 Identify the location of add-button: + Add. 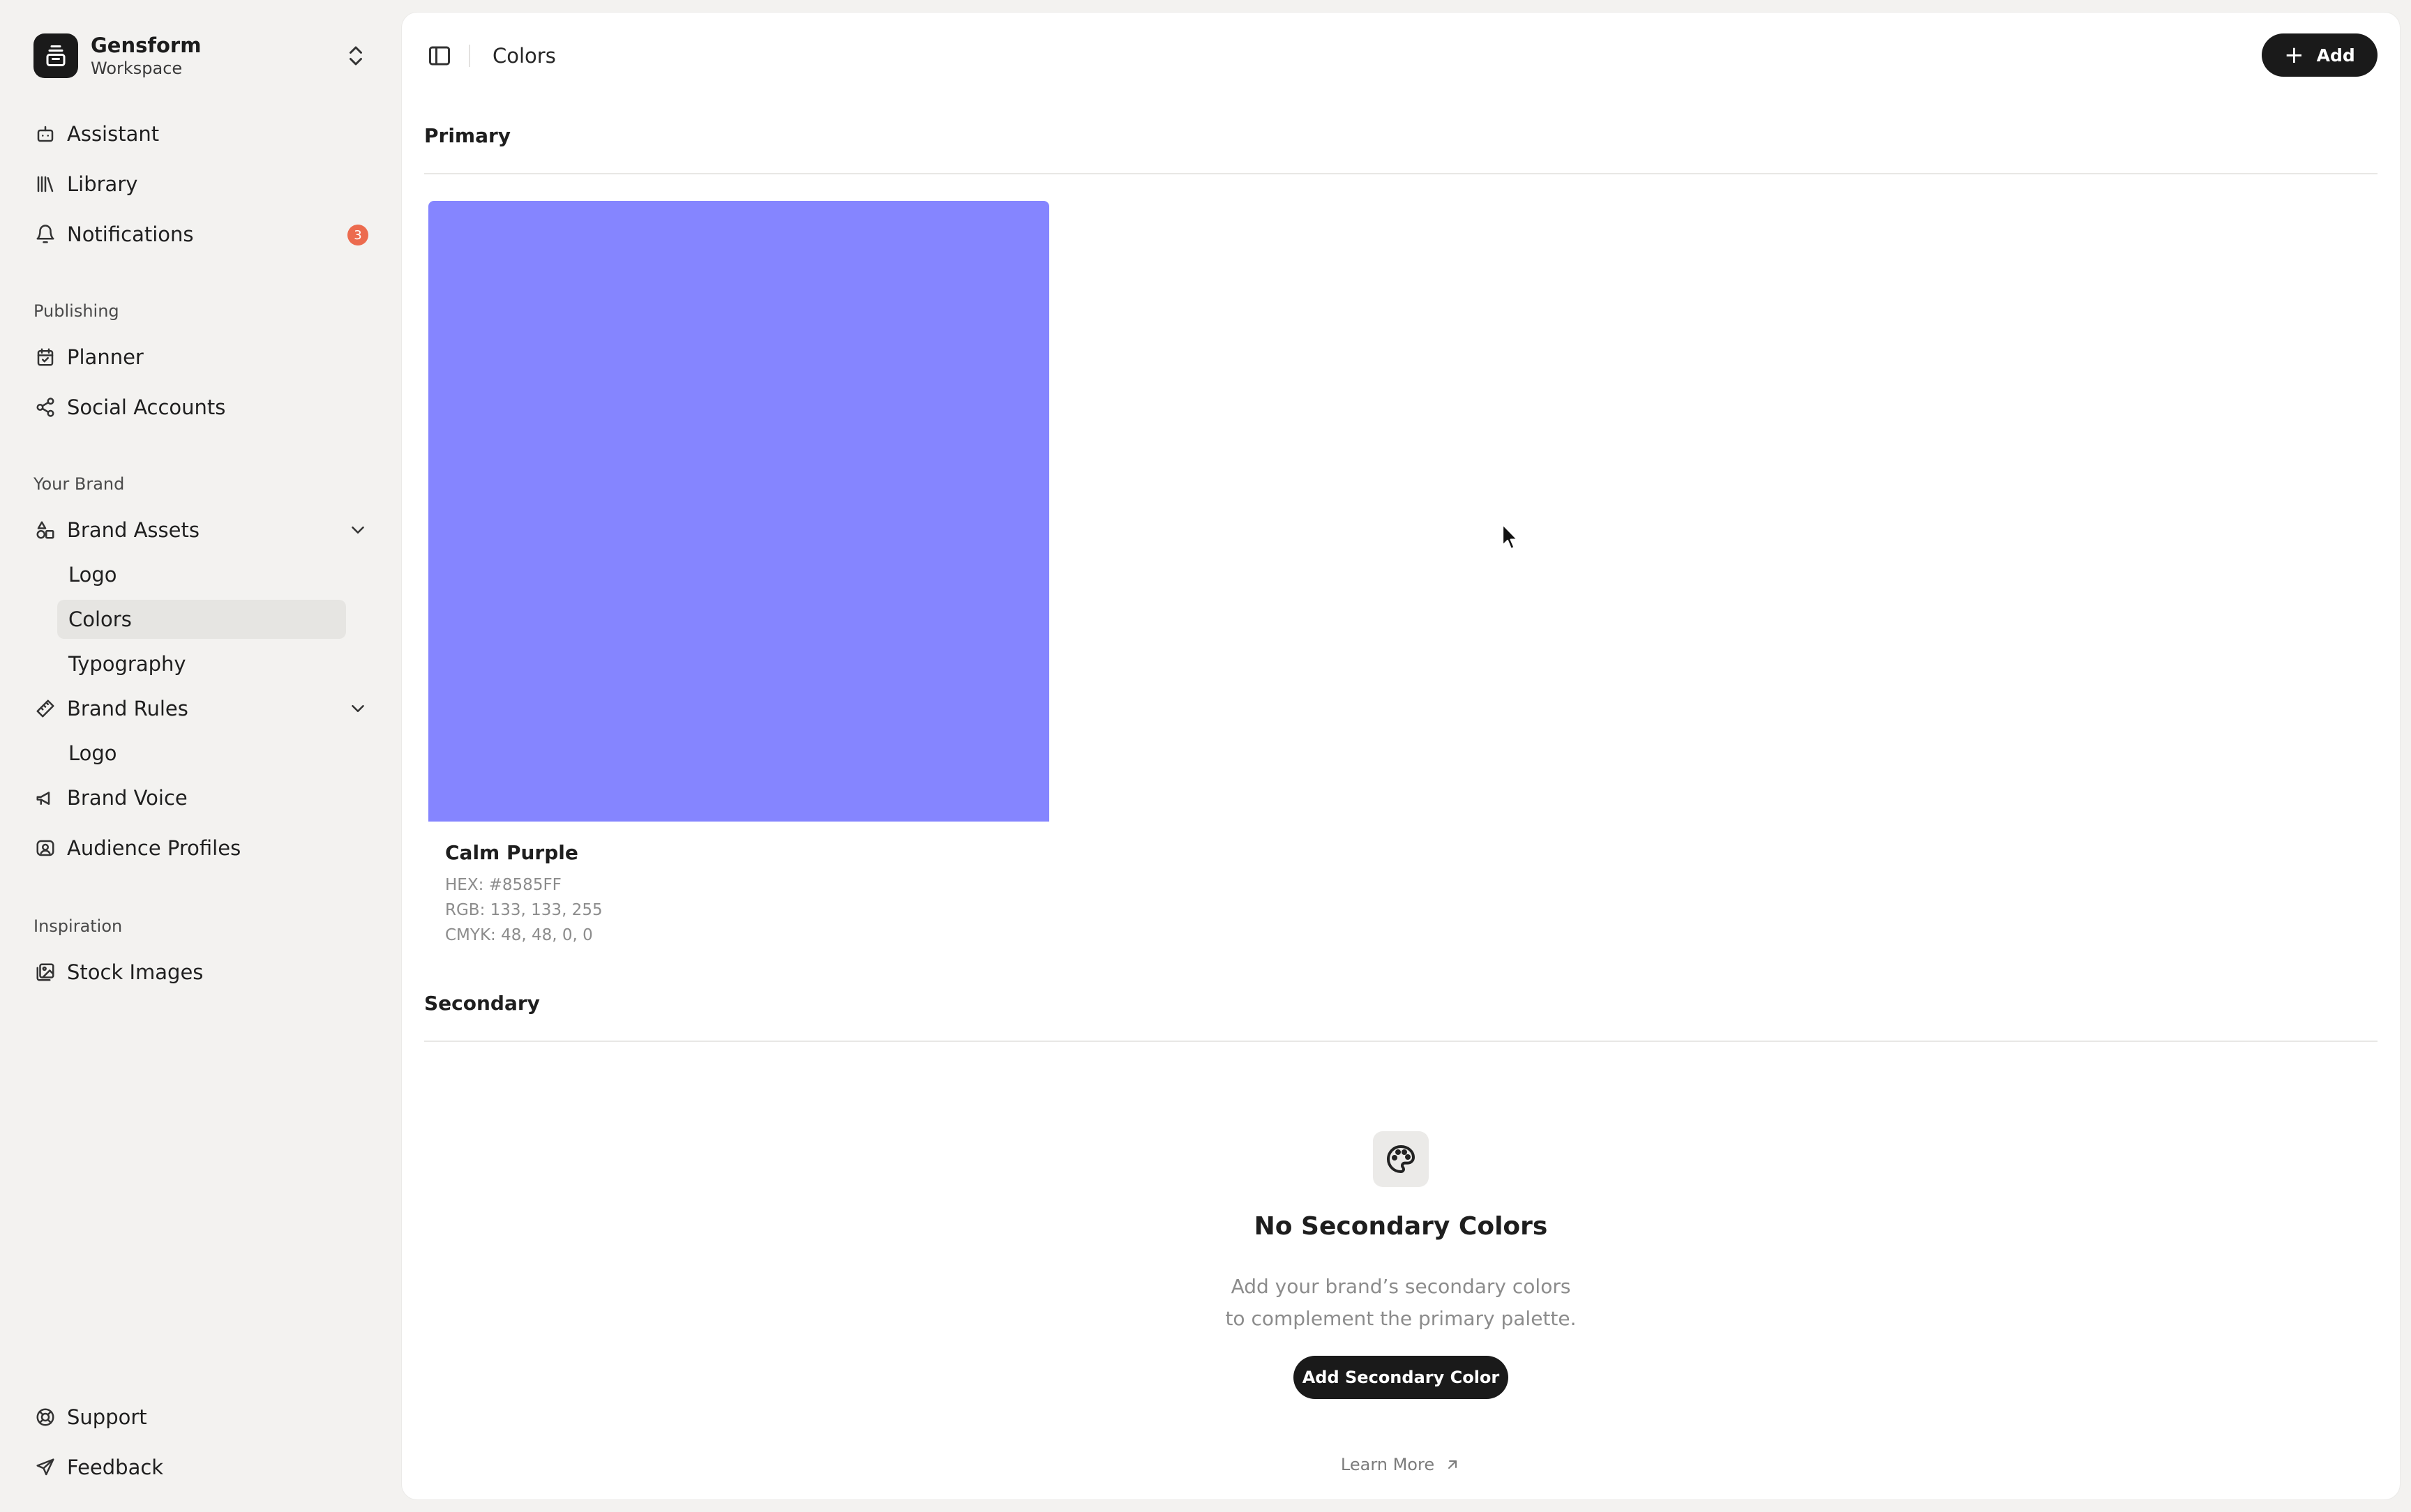
(2320, 55).